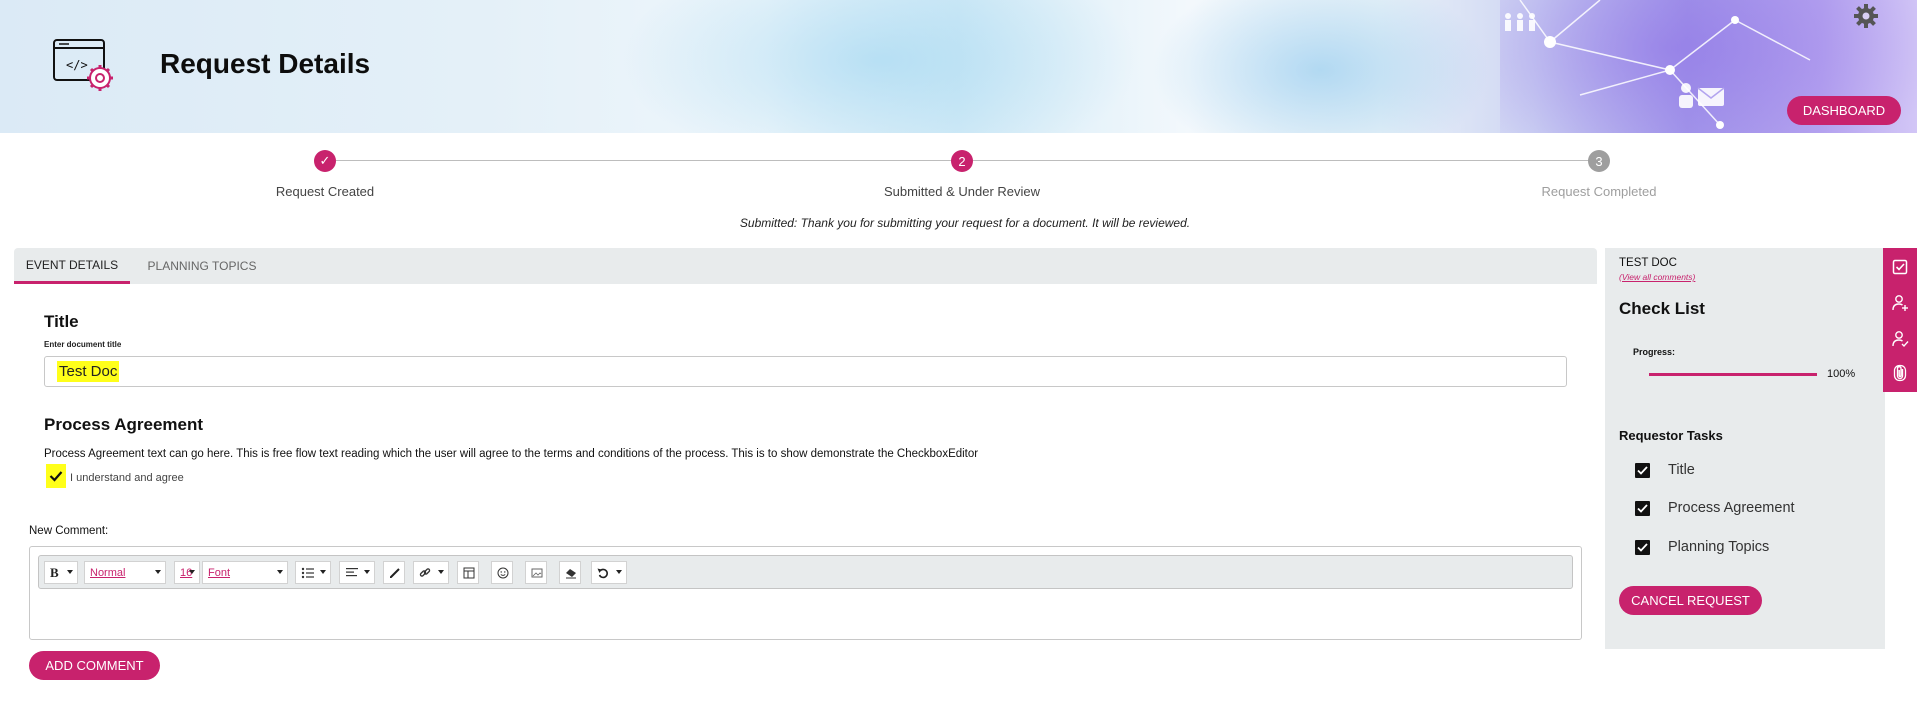 This screenshot has width=1917, height=711. What do you see at coordinates (325, 161) in the screenshot?
I see `step-1-done-icon: ✓` at bounding box center [325, 161].